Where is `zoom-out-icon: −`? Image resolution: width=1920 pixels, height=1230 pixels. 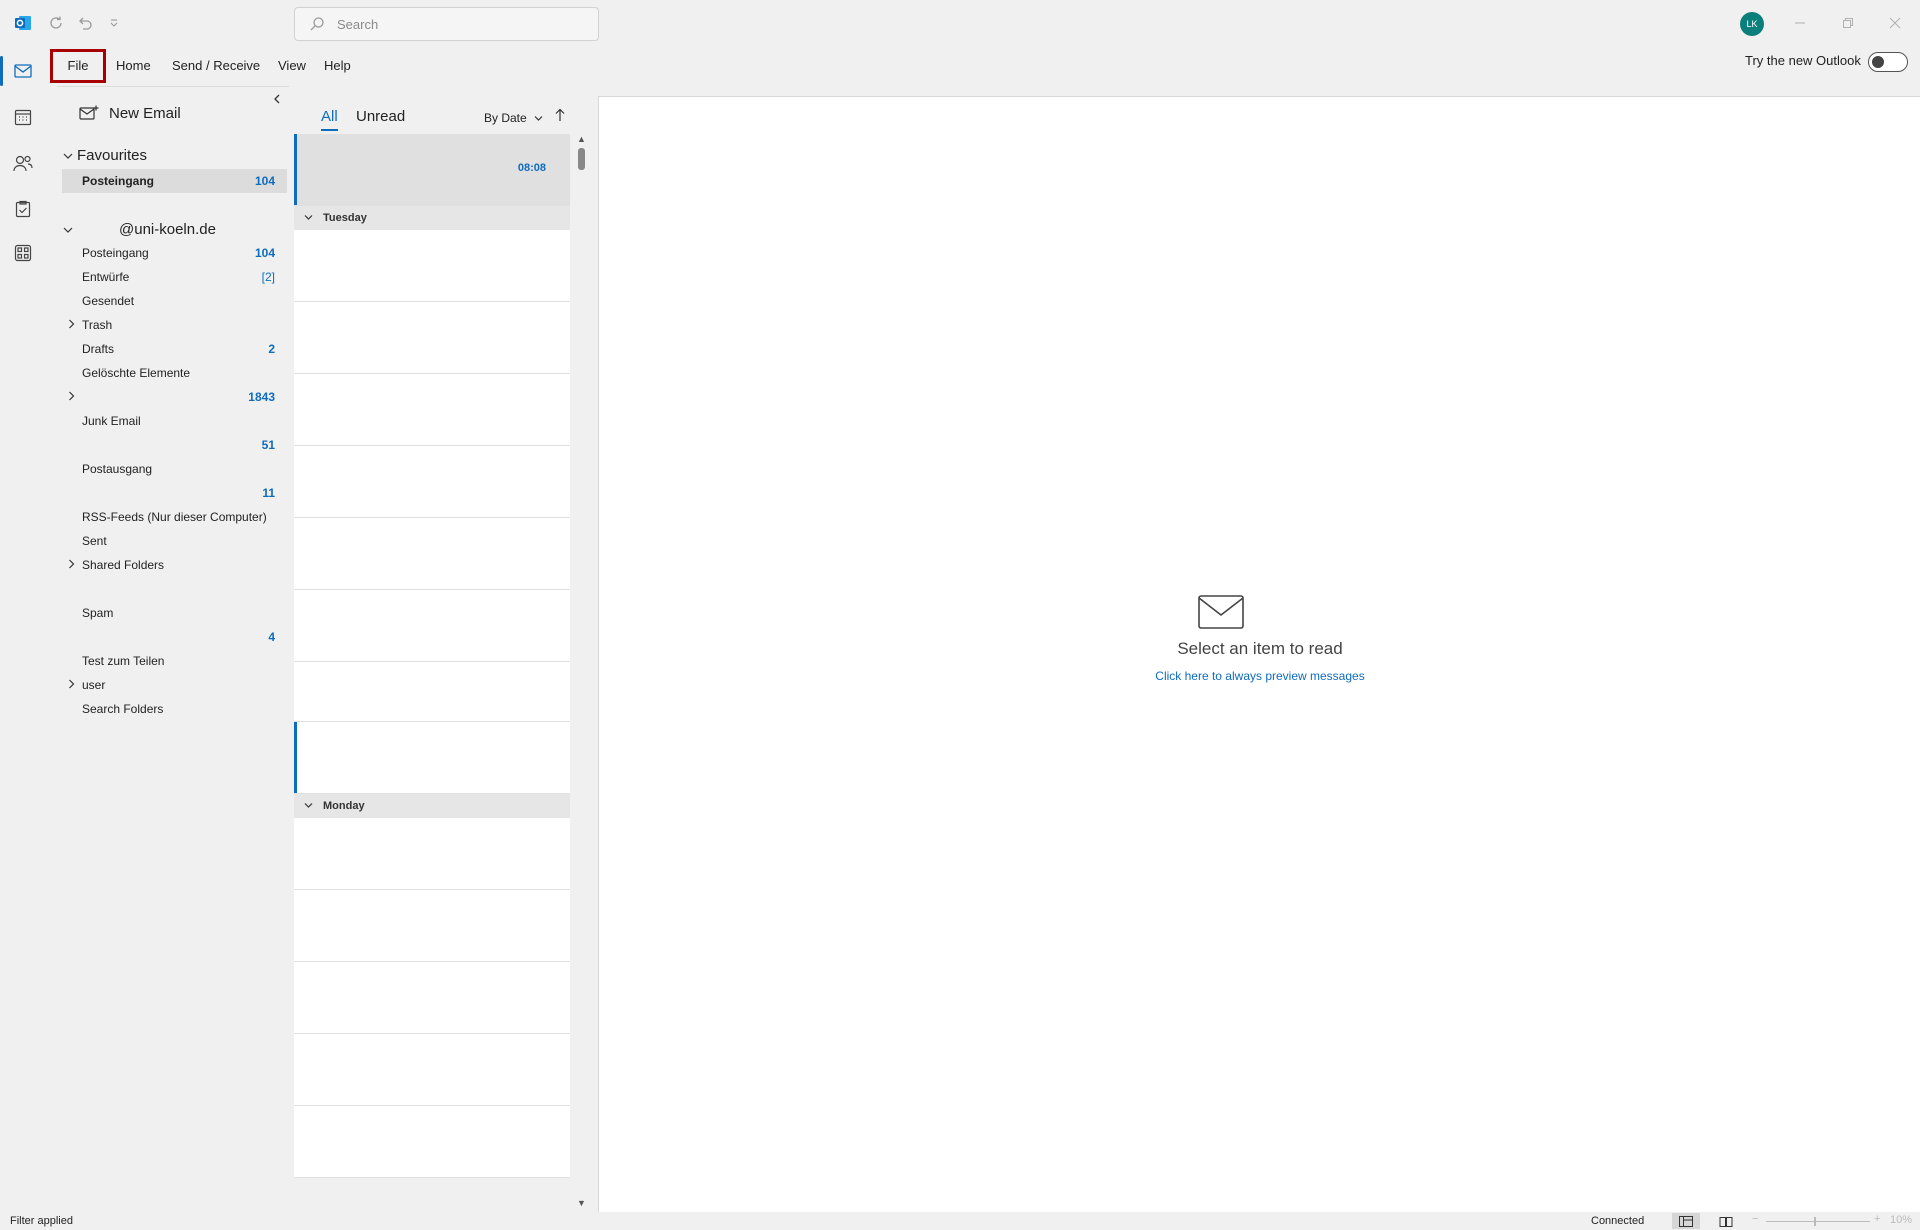
zoom-out-icon: − is located at coordinates (1755, 1219).